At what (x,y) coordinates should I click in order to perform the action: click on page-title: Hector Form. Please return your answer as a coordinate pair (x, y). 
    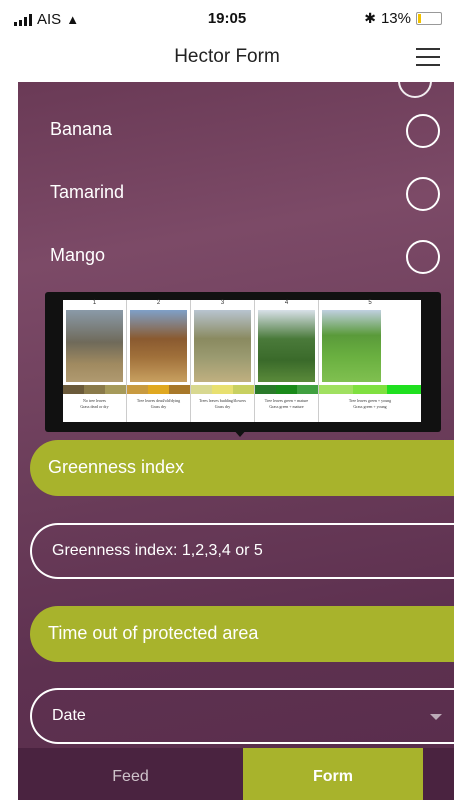
    Looking at the image, I should click on (227, 56).